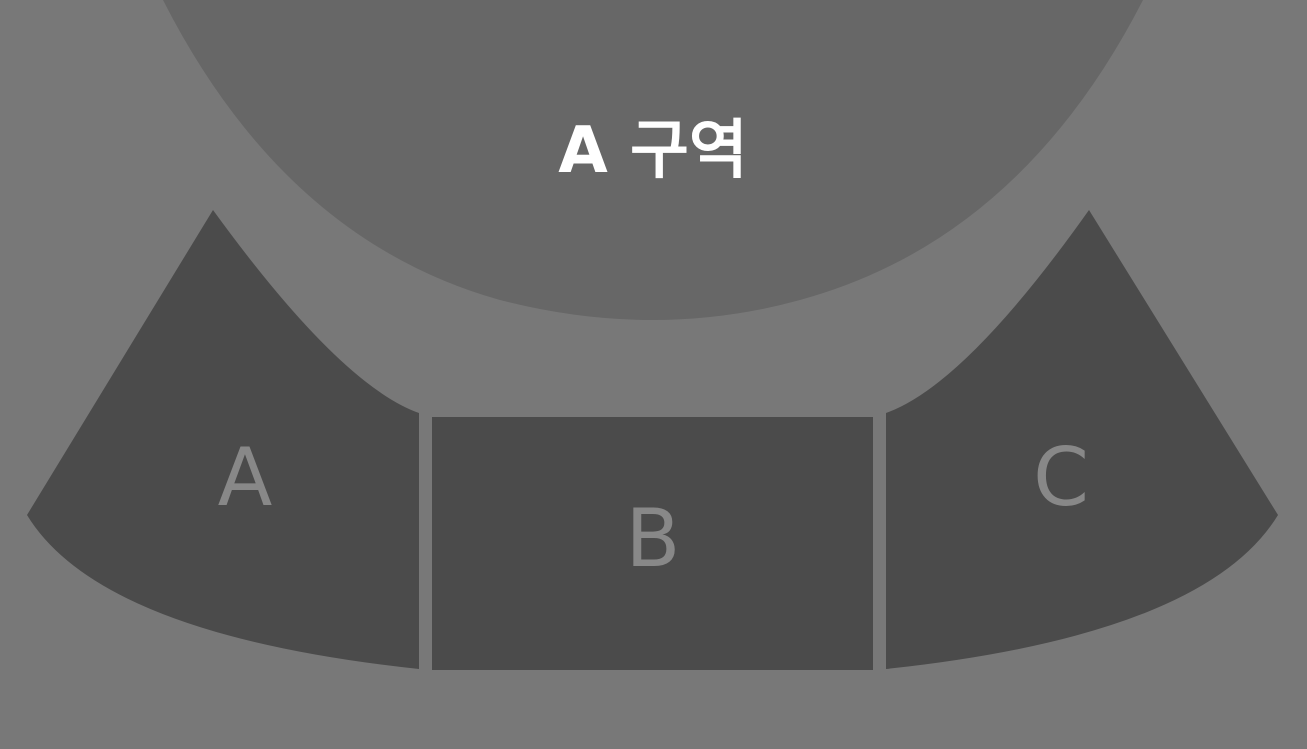  I want to click on section-b-shape, so click(652, 543).